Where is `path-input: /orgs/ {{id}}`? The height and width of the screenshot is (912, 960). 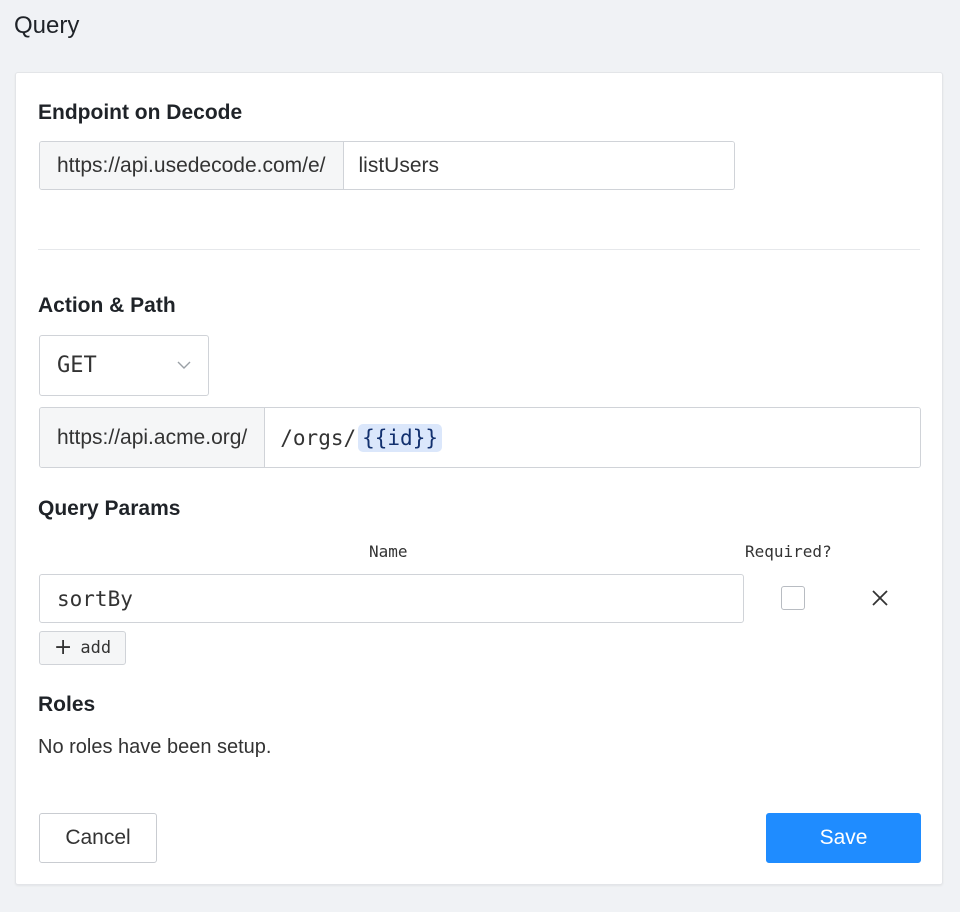
path-input: /orgs/ {{id}} is located at coordinates (592, 437).